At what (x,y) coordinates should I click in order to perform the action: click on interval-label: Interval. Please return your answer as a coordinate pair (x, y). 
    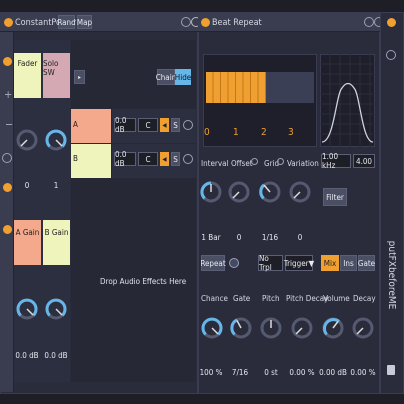
    Looking at the image, I should click on (215, 163).